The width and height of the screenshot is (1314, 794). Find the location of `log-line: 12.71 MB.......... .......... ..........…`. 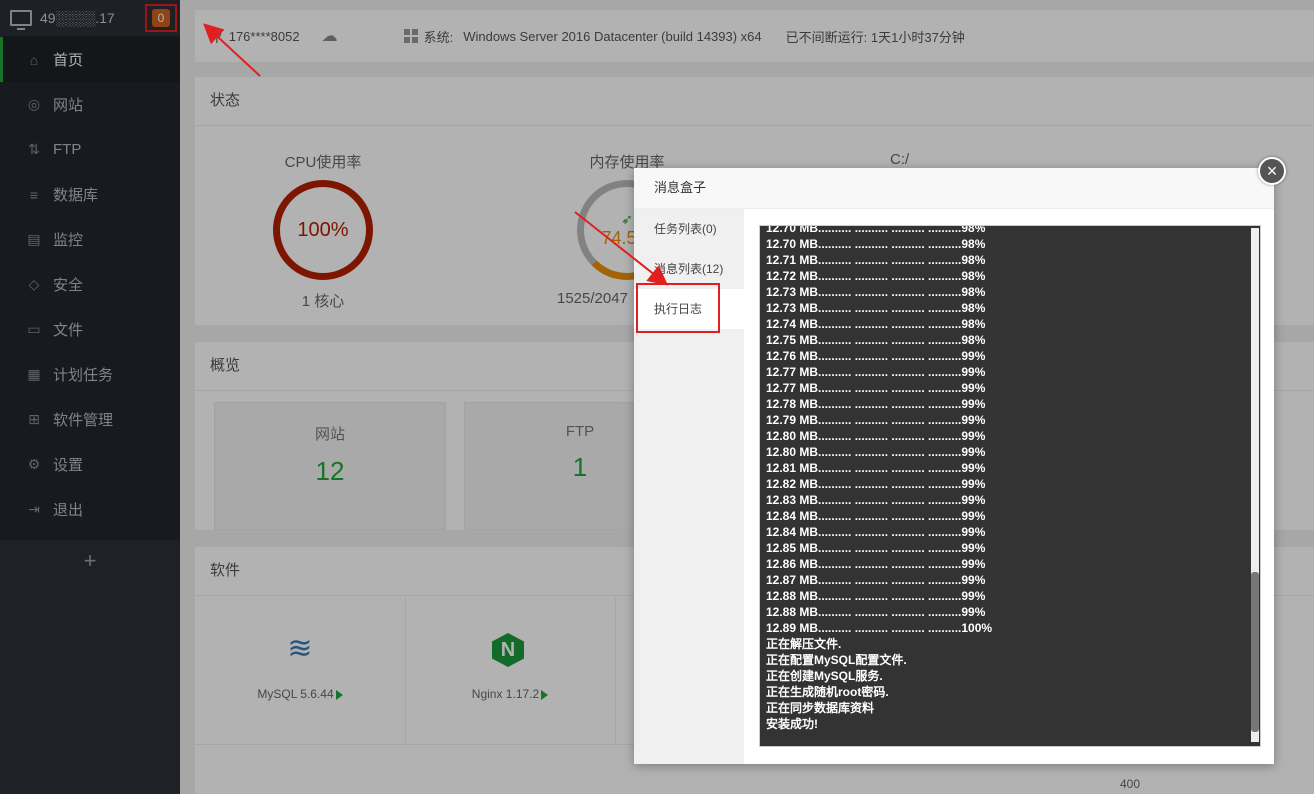

log-line: 12.71 MB.......... .......... ..........… is located at coordinates (876, 260).